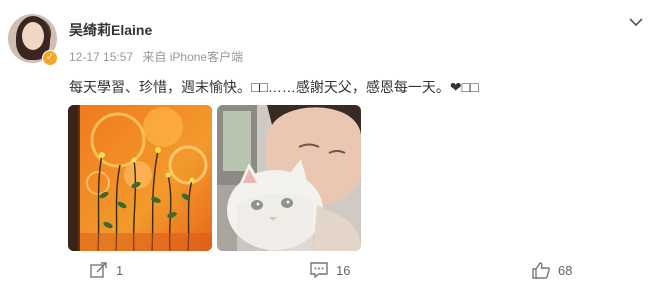  Describe the element at coordinates (565, 270) in the screenshot. I see `like-count: 68` at that location.